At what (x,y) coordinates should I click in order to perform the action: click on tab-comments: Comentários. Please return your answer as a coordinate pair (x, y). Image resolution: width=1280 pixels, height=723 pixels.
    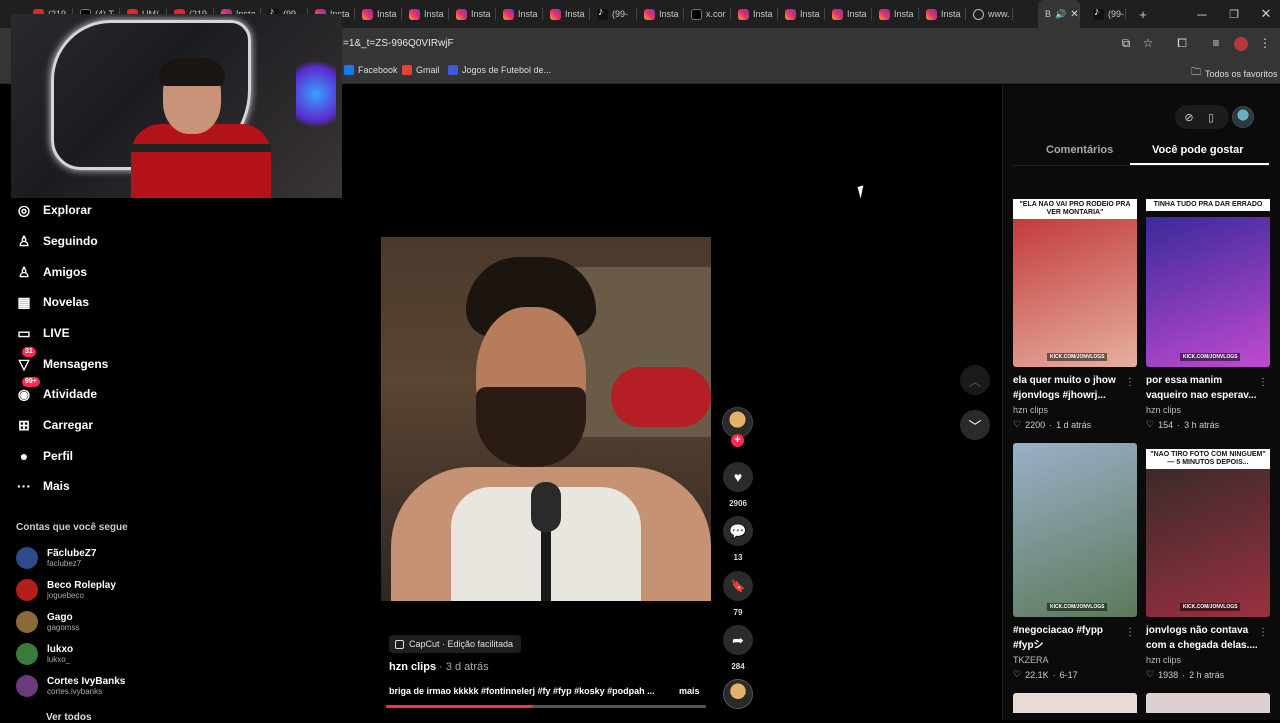
    Looking at the image, I should click on (1079, 150).